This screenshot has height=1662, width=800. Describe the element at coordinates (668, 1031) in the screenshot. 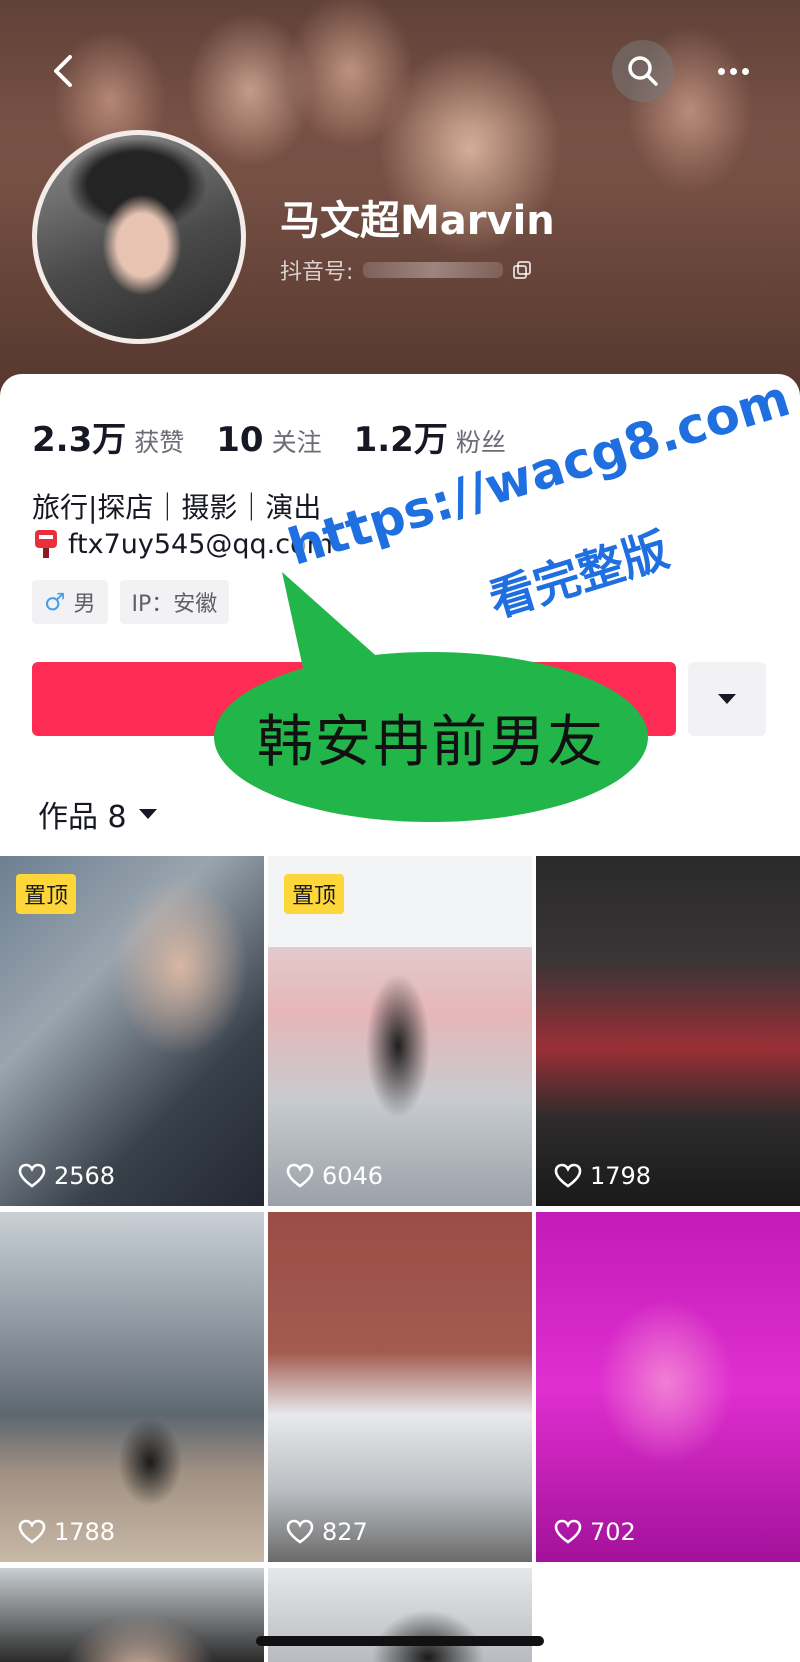

I see `video-thumbnail: 1798` at that location.